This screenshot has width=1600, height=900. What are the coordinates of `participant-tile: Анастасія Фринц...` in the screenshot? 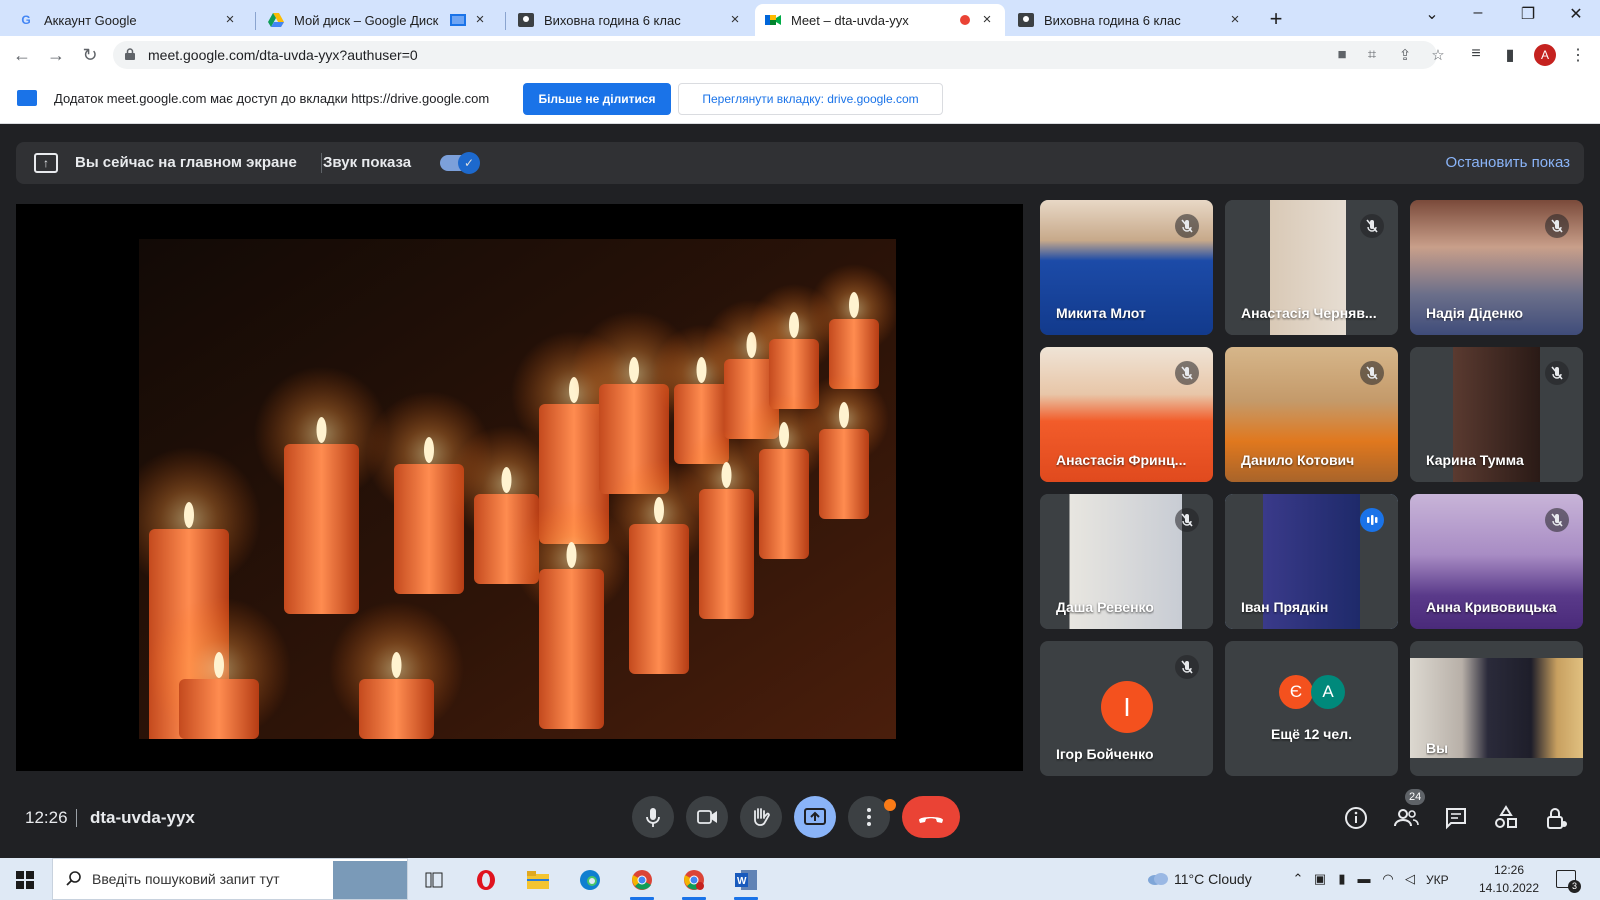 It's located at (1126, 414).